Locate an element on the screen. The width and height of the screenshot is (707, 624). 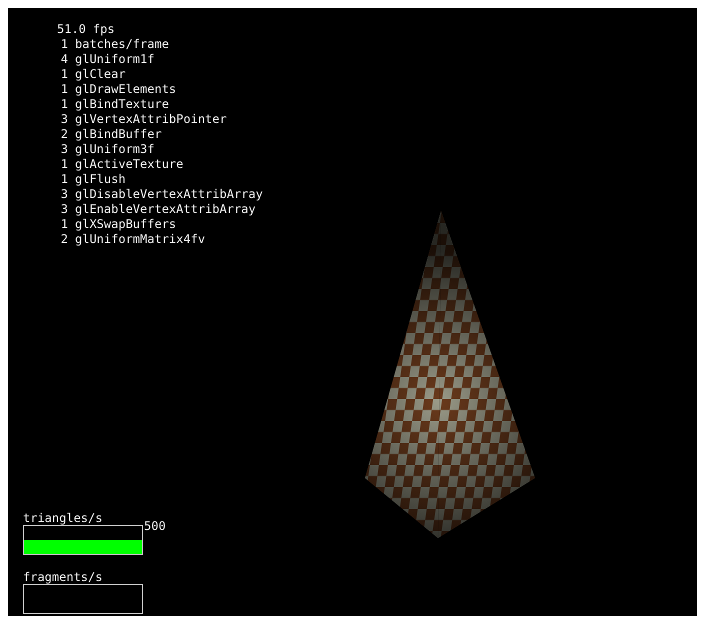
meter-scale-label: 500 is located at coordinates (155, 526).